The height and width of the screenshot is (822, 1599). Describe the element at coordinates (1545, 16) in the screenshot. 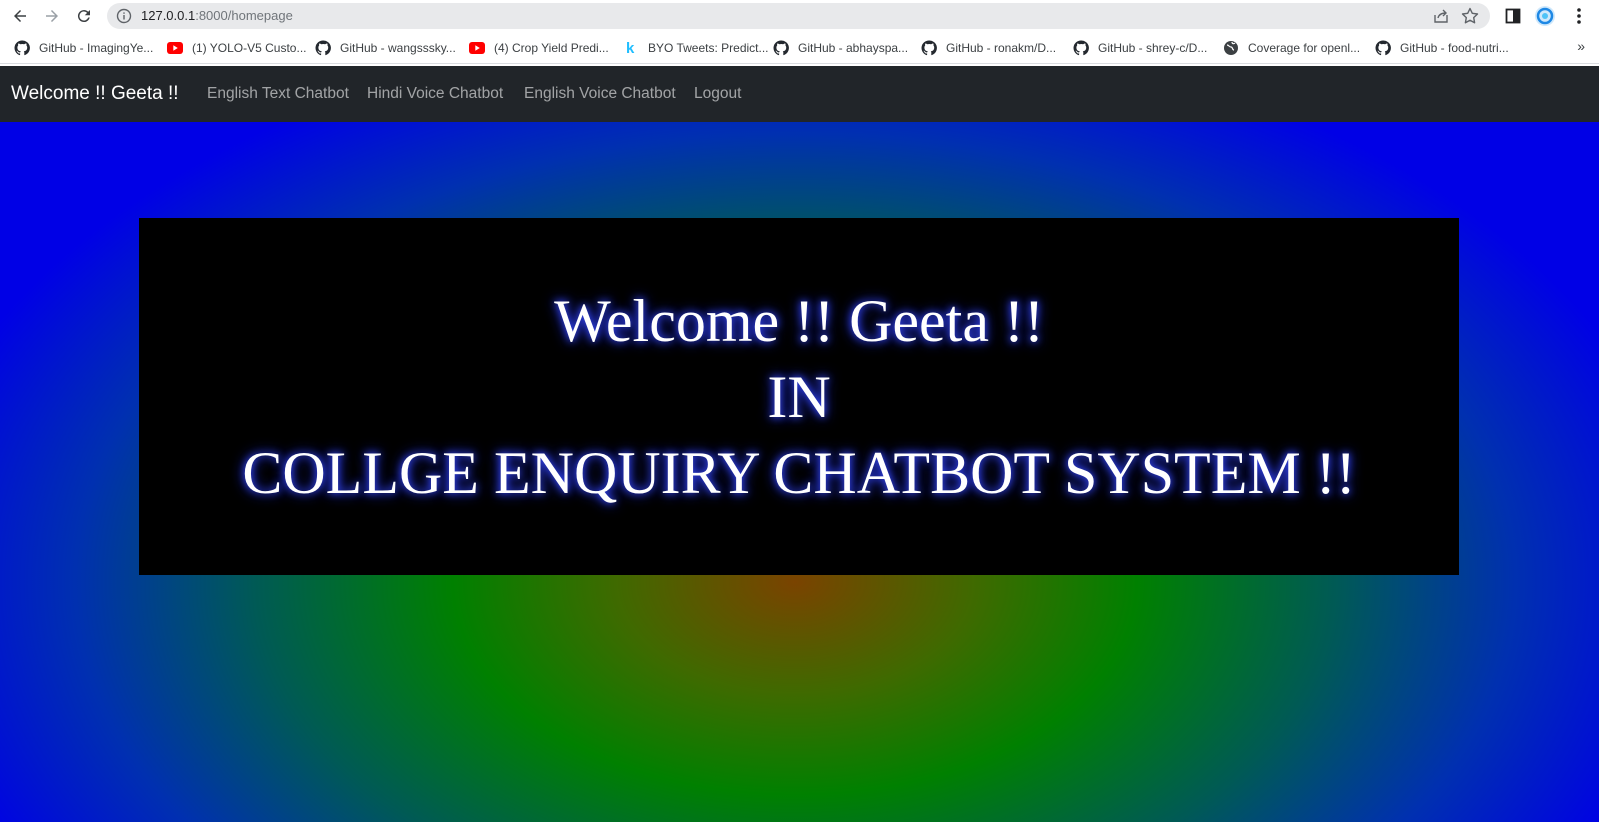

I see `profile-avatar-icon` at that location.